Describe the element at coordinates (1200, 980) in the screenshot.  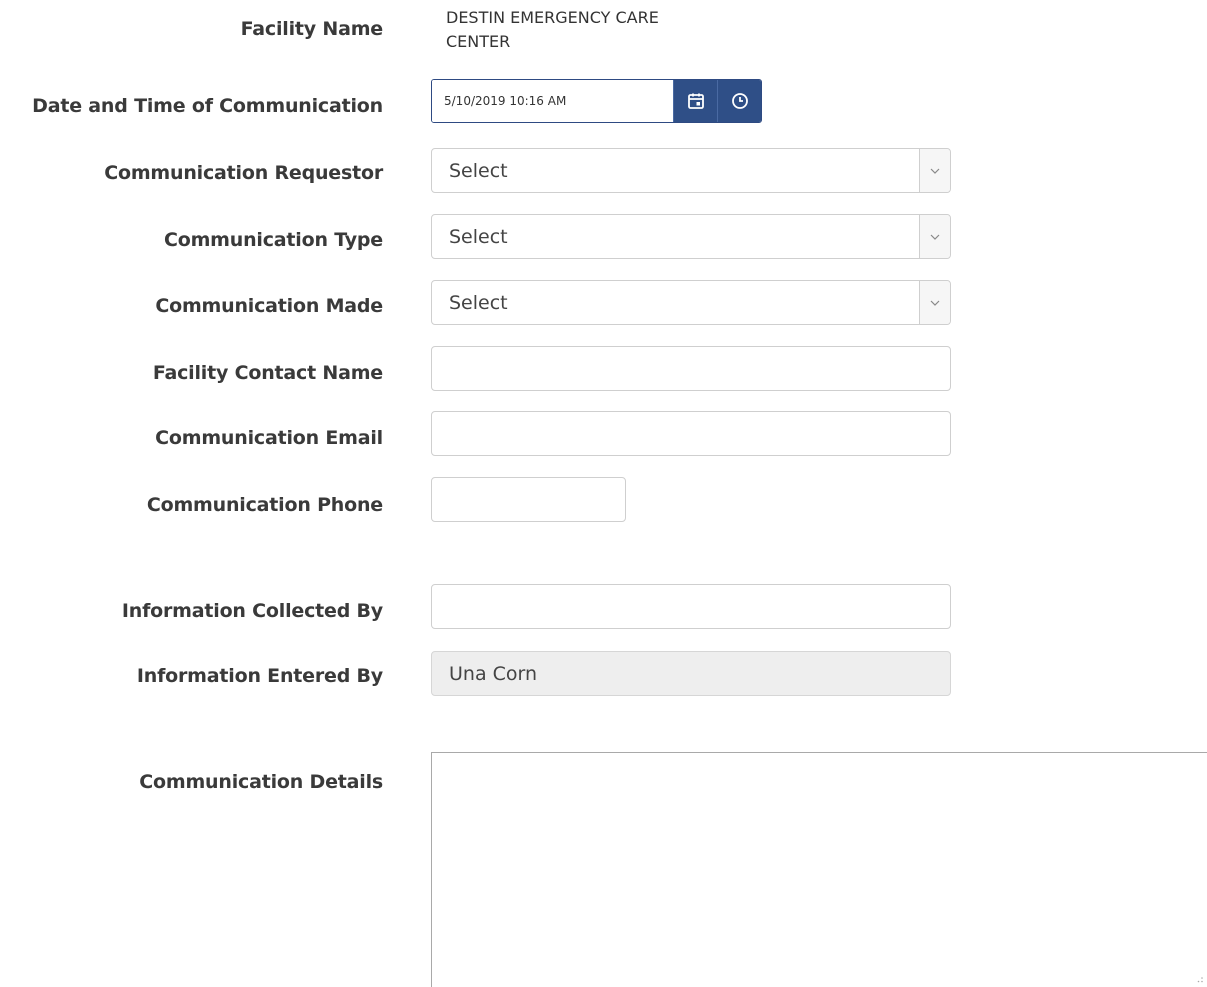
I see `resize-grip-icon` at that location.